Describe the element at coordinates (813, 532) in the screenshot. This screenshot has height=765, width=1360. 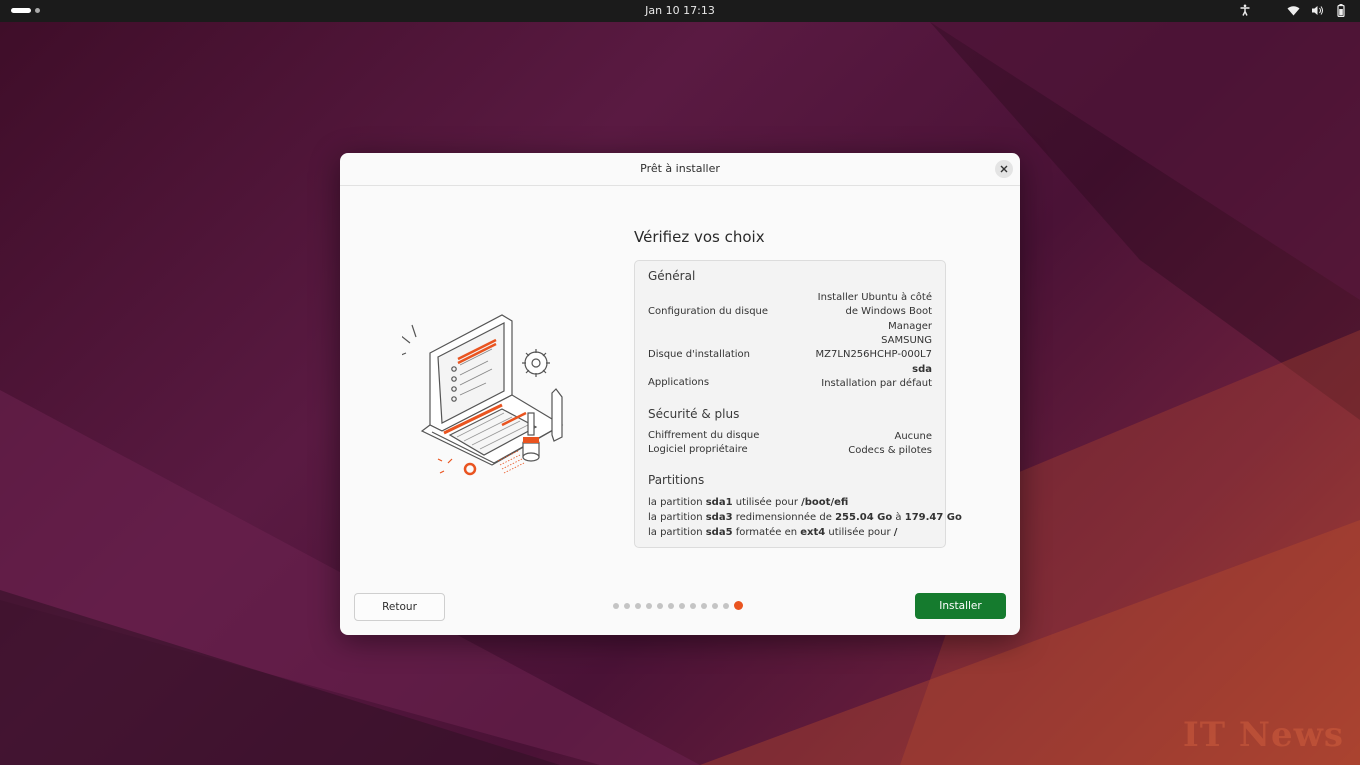
I see `partition-target: ext4` at that location.